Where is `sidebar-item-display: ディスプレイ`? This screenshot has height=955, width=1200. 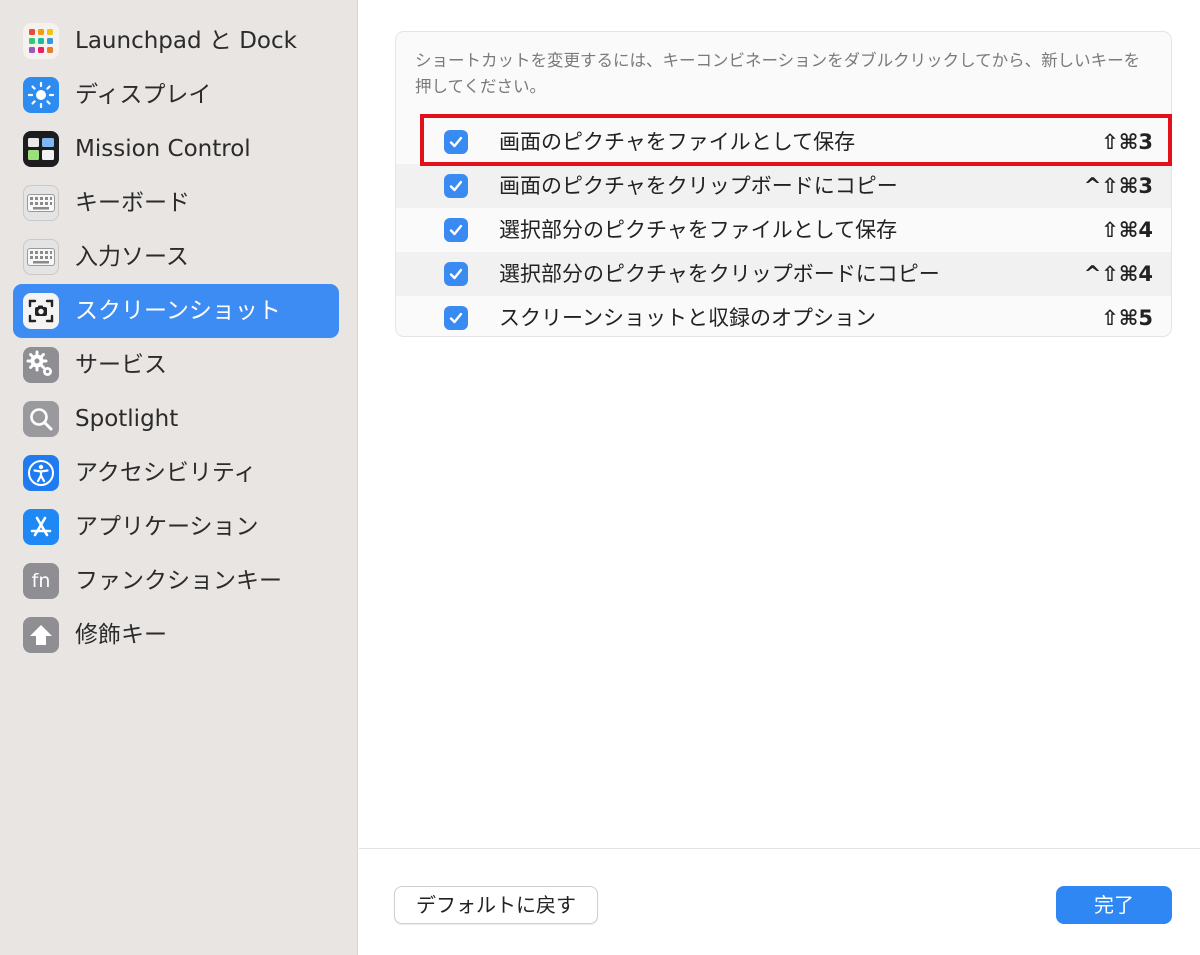 sidebar-item-display: ディスプレイ is located at coordinates (176, 95).